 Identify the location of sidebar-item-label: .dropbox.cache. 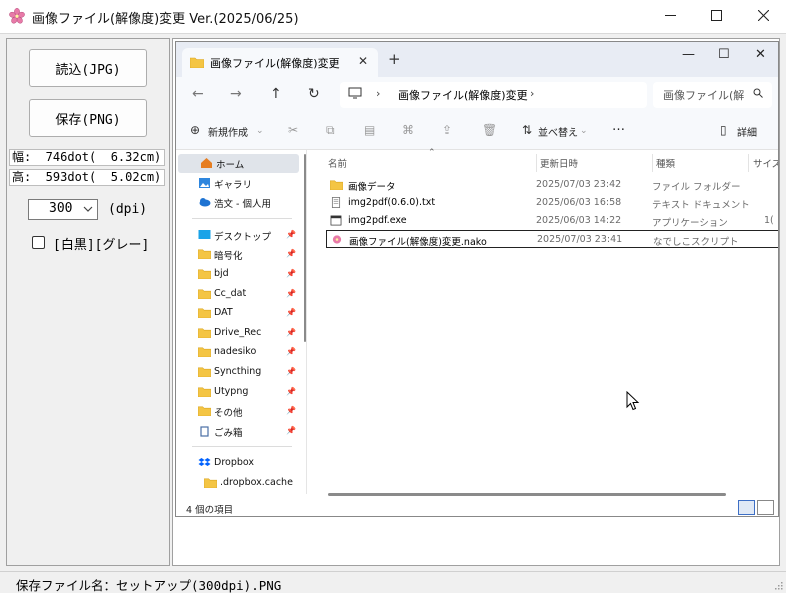
(256, 482).